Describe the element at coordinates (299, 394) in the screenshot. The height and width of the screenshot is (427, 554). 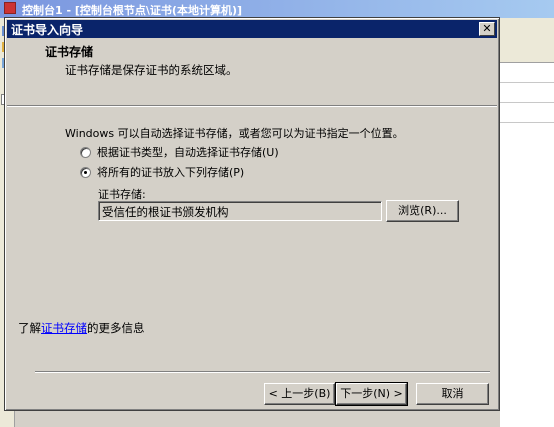
I see `back-button: < 上一步(B)` at that location.